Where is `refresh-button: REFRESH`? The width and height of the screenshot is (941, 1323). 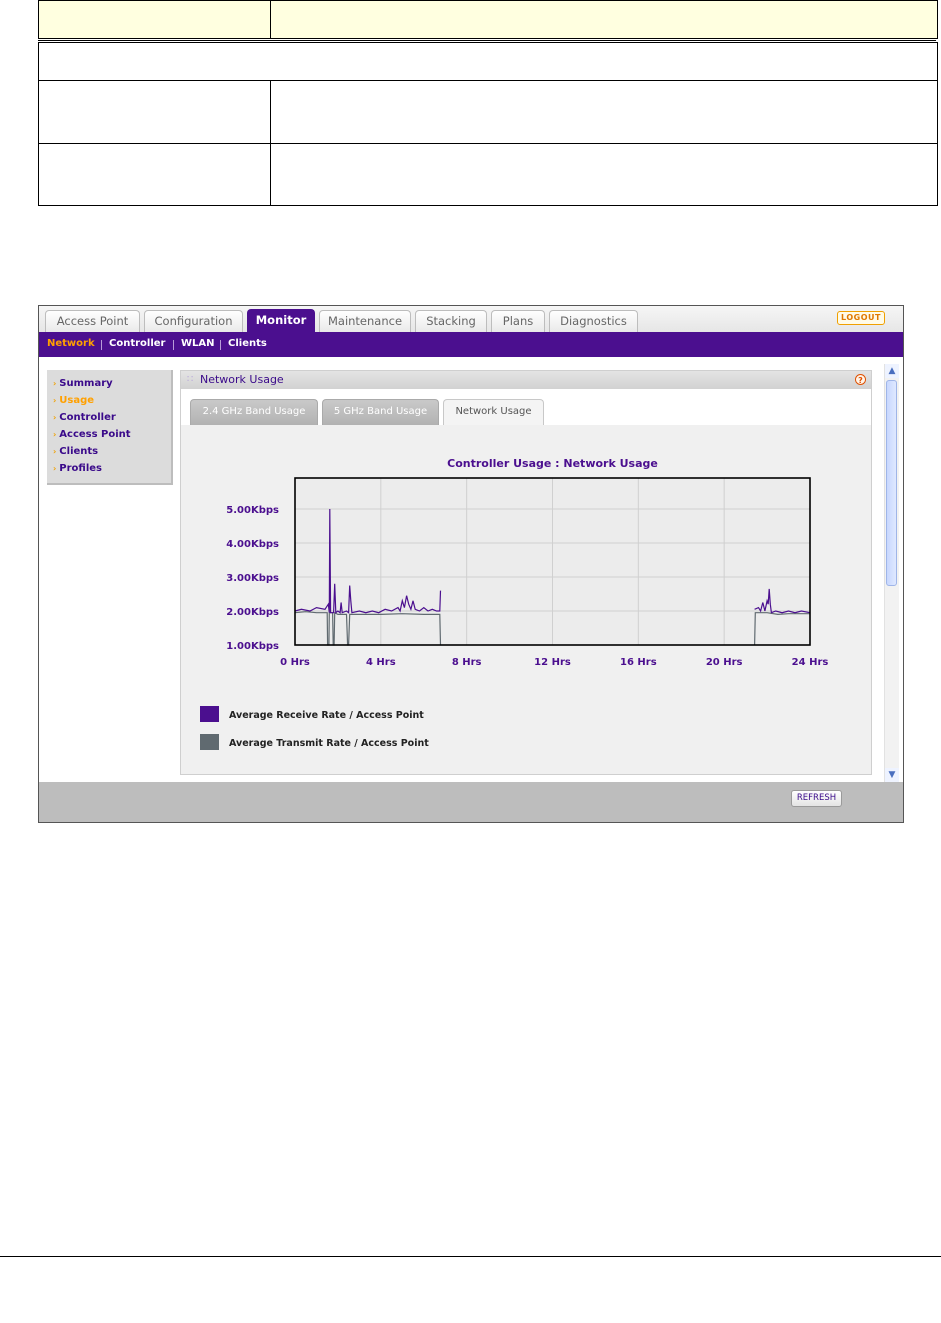 refresh-button: REFRESH is located at coordinates (816, 798).